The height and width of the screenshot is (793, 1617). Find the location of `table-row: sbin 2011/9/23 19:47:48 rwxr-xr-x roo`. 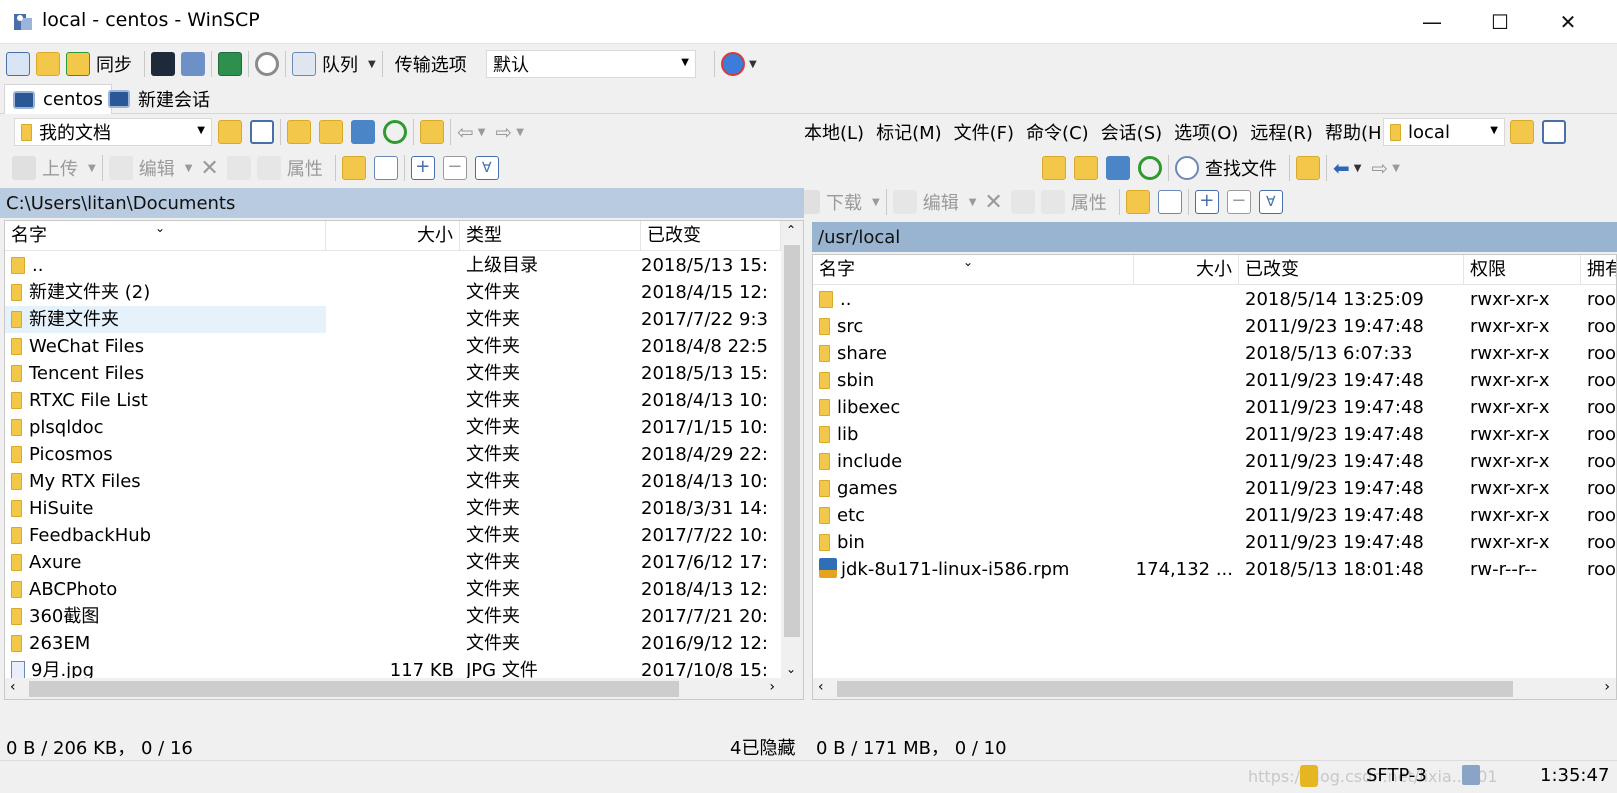

table-row: sbin 2011/9/23 19:47:48 rwxr-xr-x roo is located at coordinates (1214, 380).